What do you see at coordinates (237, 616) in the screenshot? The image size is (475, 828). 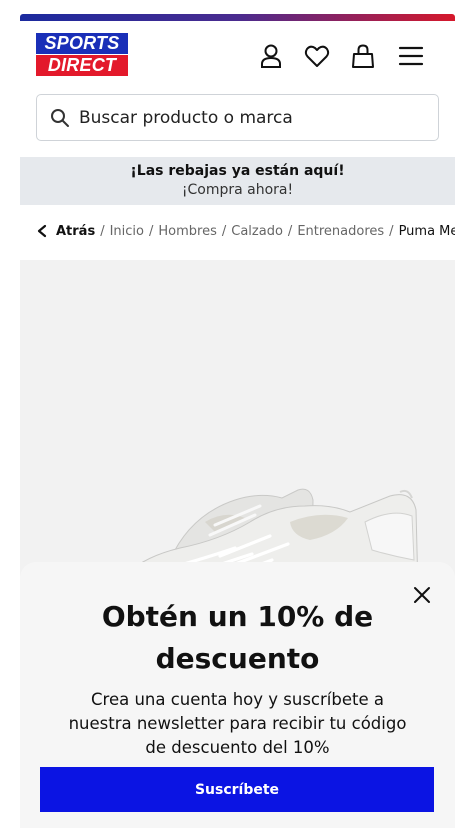 I see `modal-title-line: Obtén un 10% de` at bounding box center [237, 616].